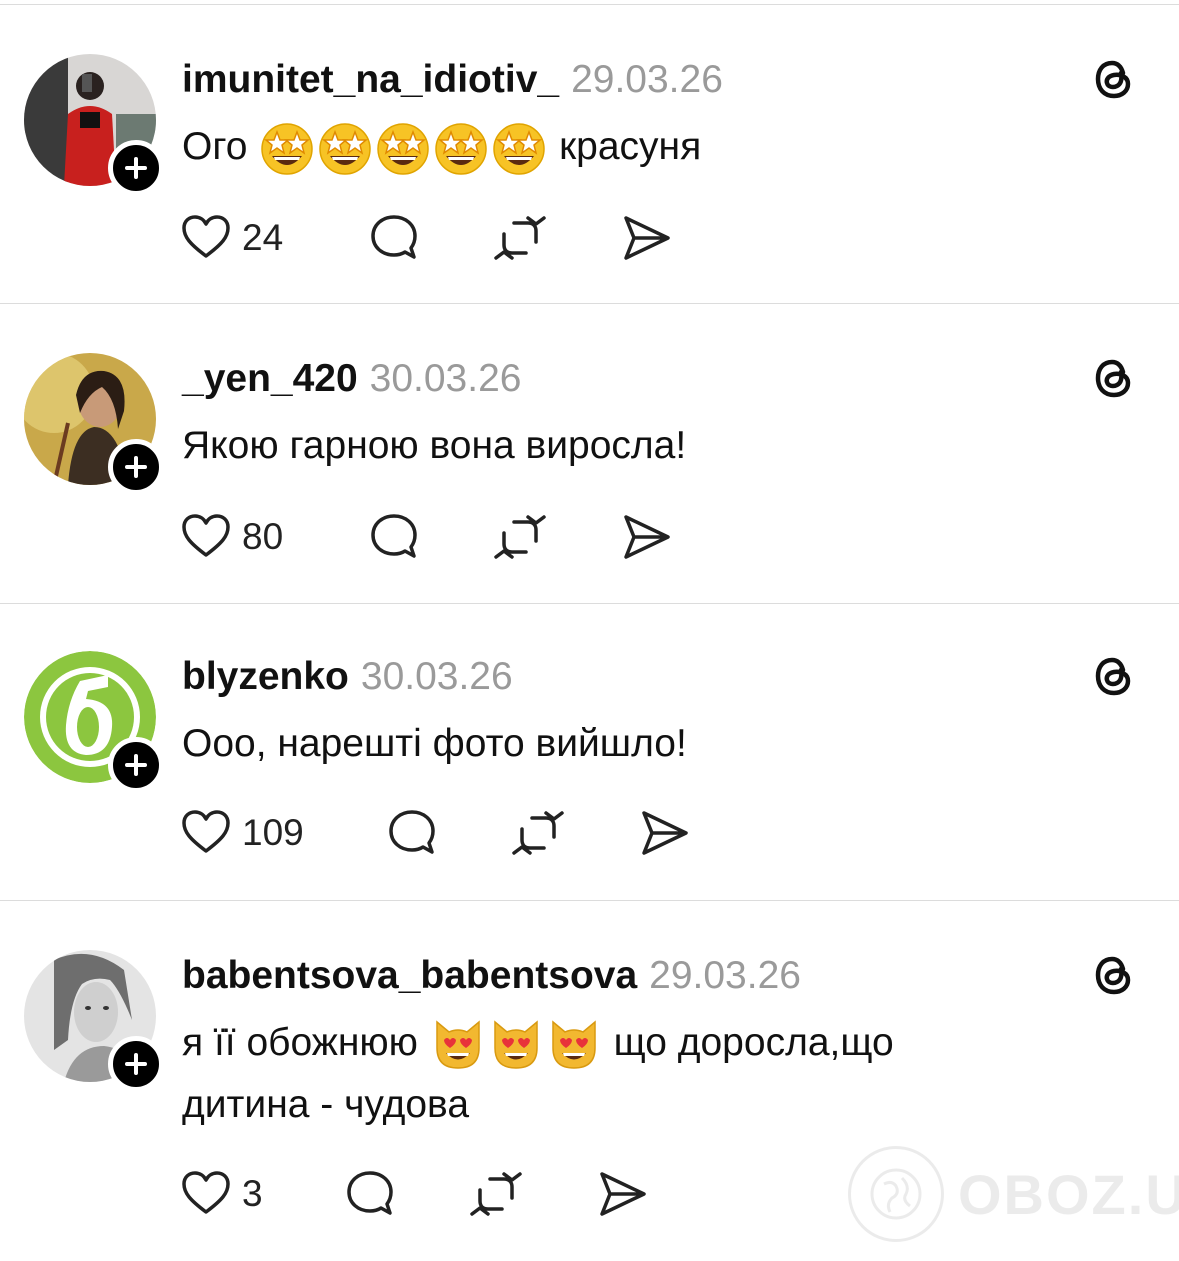 The height and width of the screenshot is (1261, 1179). What do you see at coordinates (434, 445) in the screenshot?
I see `post-text: Якою гарною вона виросла!` at bounding box center [434, 445].